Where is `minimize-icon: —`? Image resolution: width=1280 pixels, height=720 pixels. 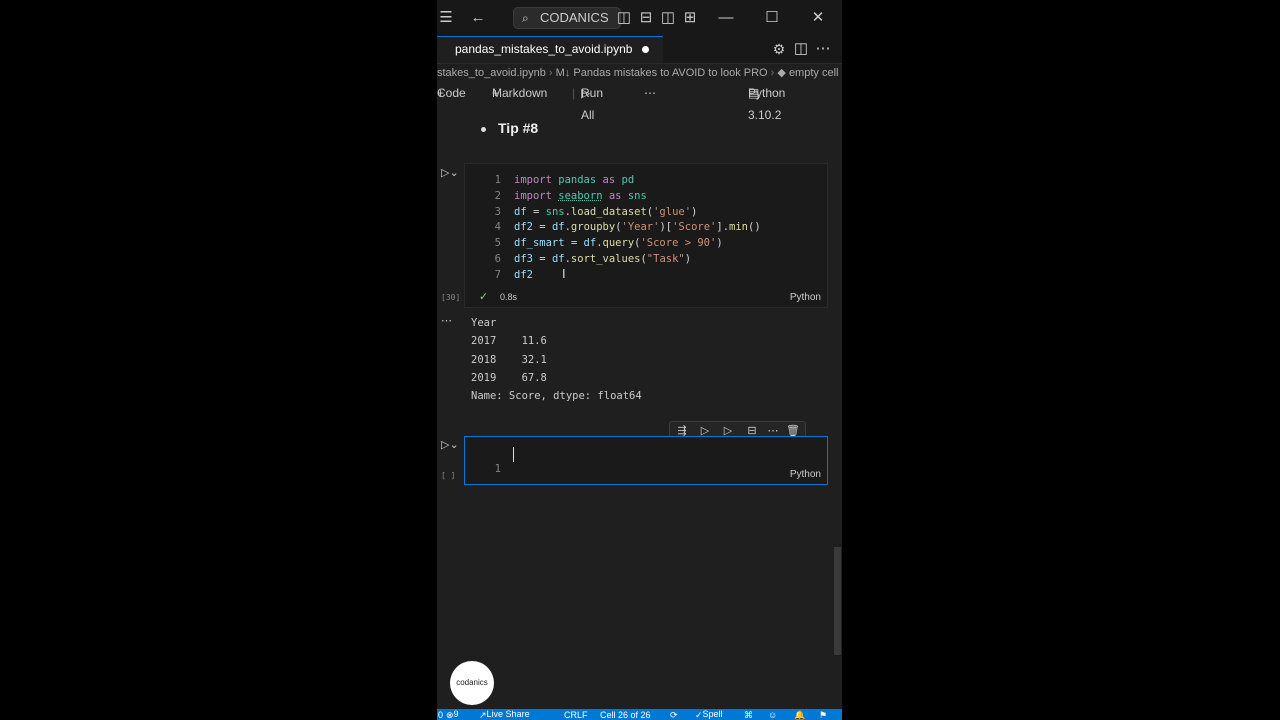 minimize-icon: — is located at coordinates (726, 18).